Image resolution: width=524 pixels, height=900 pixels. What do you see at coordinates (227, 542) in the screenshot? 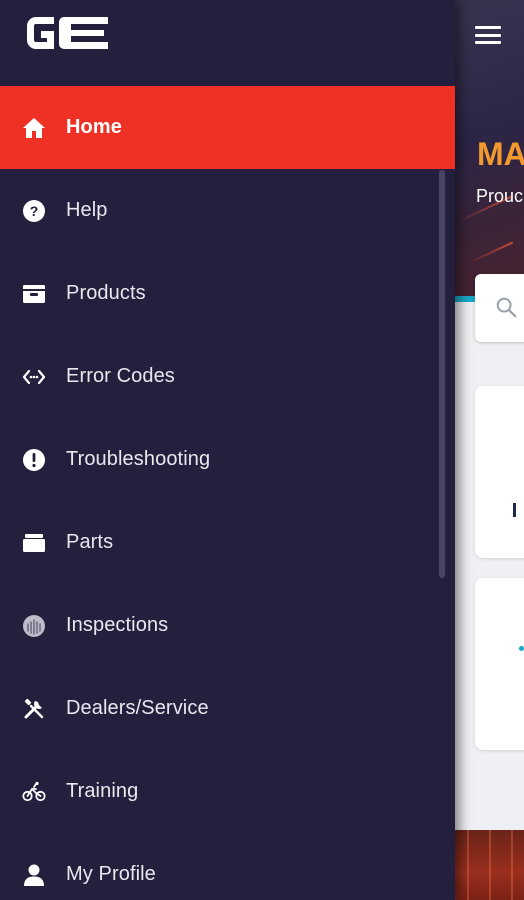
I see `menu-item-parts: Parts` at bounding box center [227, 542].